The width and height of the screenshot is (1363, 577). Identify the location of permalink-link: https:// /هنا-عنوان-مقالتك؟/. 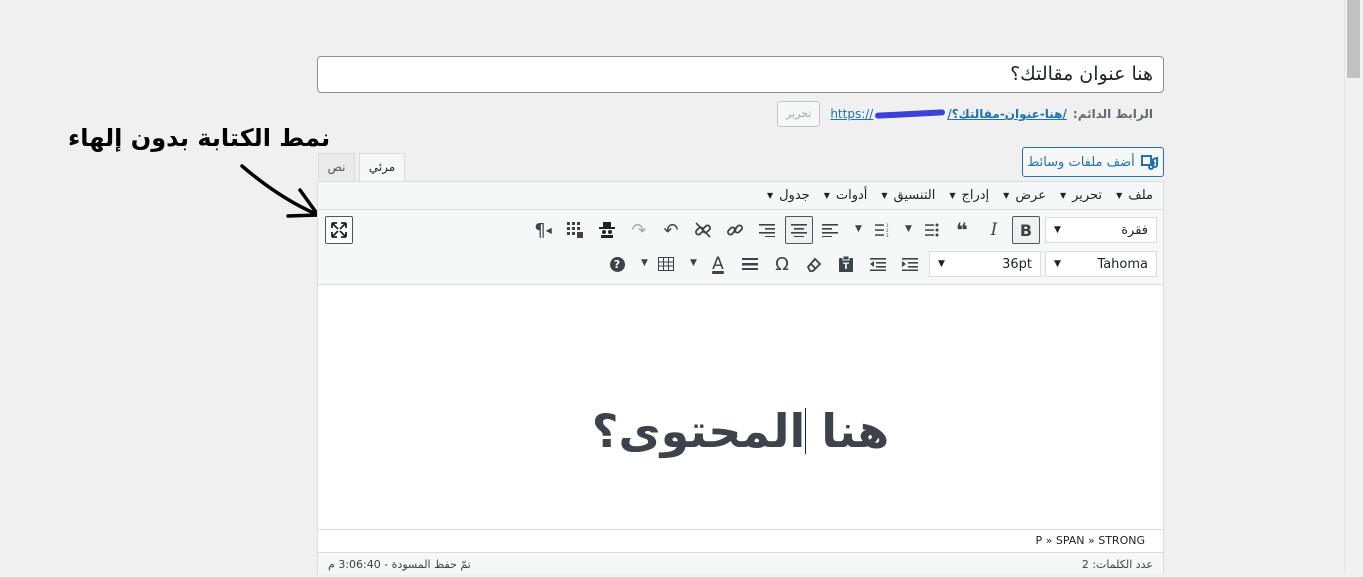
(948, 114).